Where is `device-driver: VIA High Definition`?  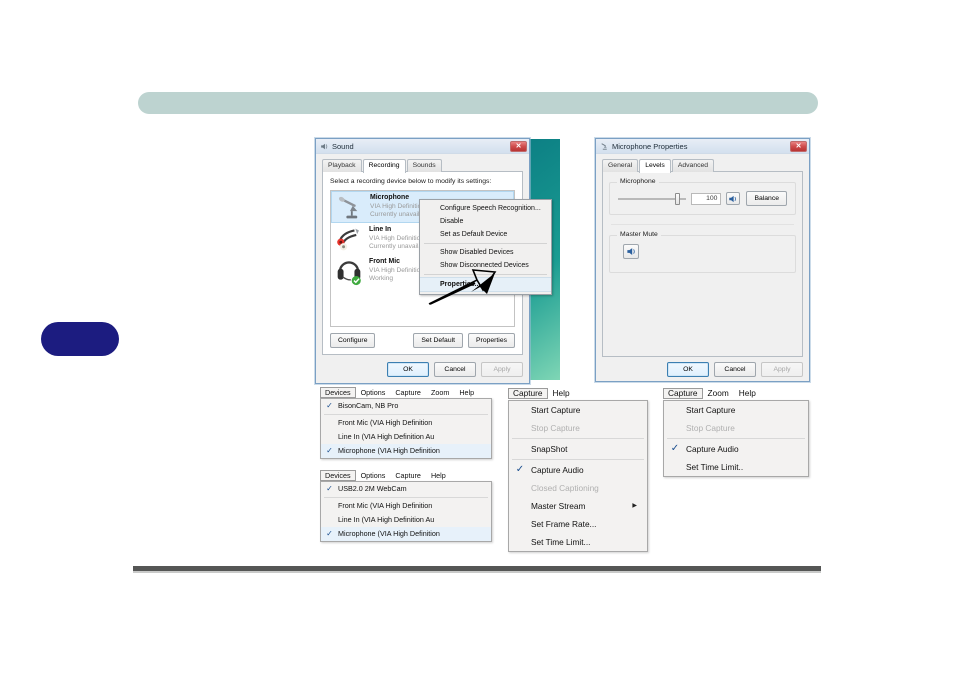
device-driver: VIA High Definition is located at coordinates (396, 270).